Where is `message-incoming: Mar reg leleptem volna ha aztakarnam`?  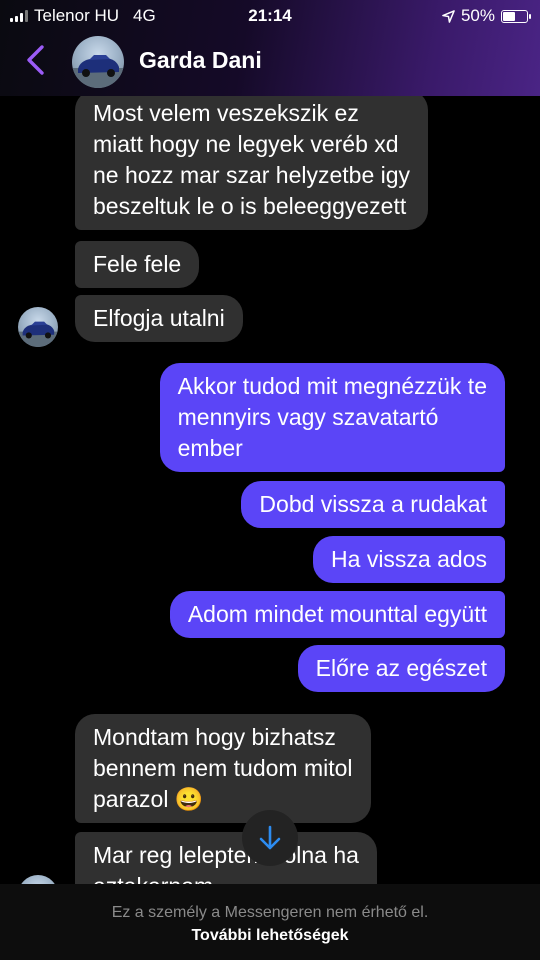 message-incoming: Mar reg leleptem volna ha aztakarnam is located at coordinates (226, 858).